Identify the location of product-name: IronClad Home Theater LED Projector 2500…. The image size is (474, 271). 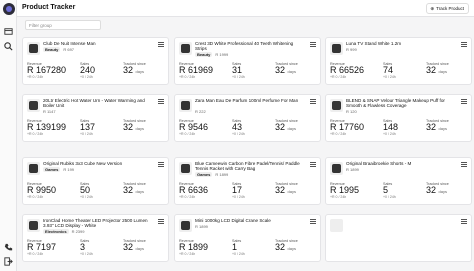
(95, 223).